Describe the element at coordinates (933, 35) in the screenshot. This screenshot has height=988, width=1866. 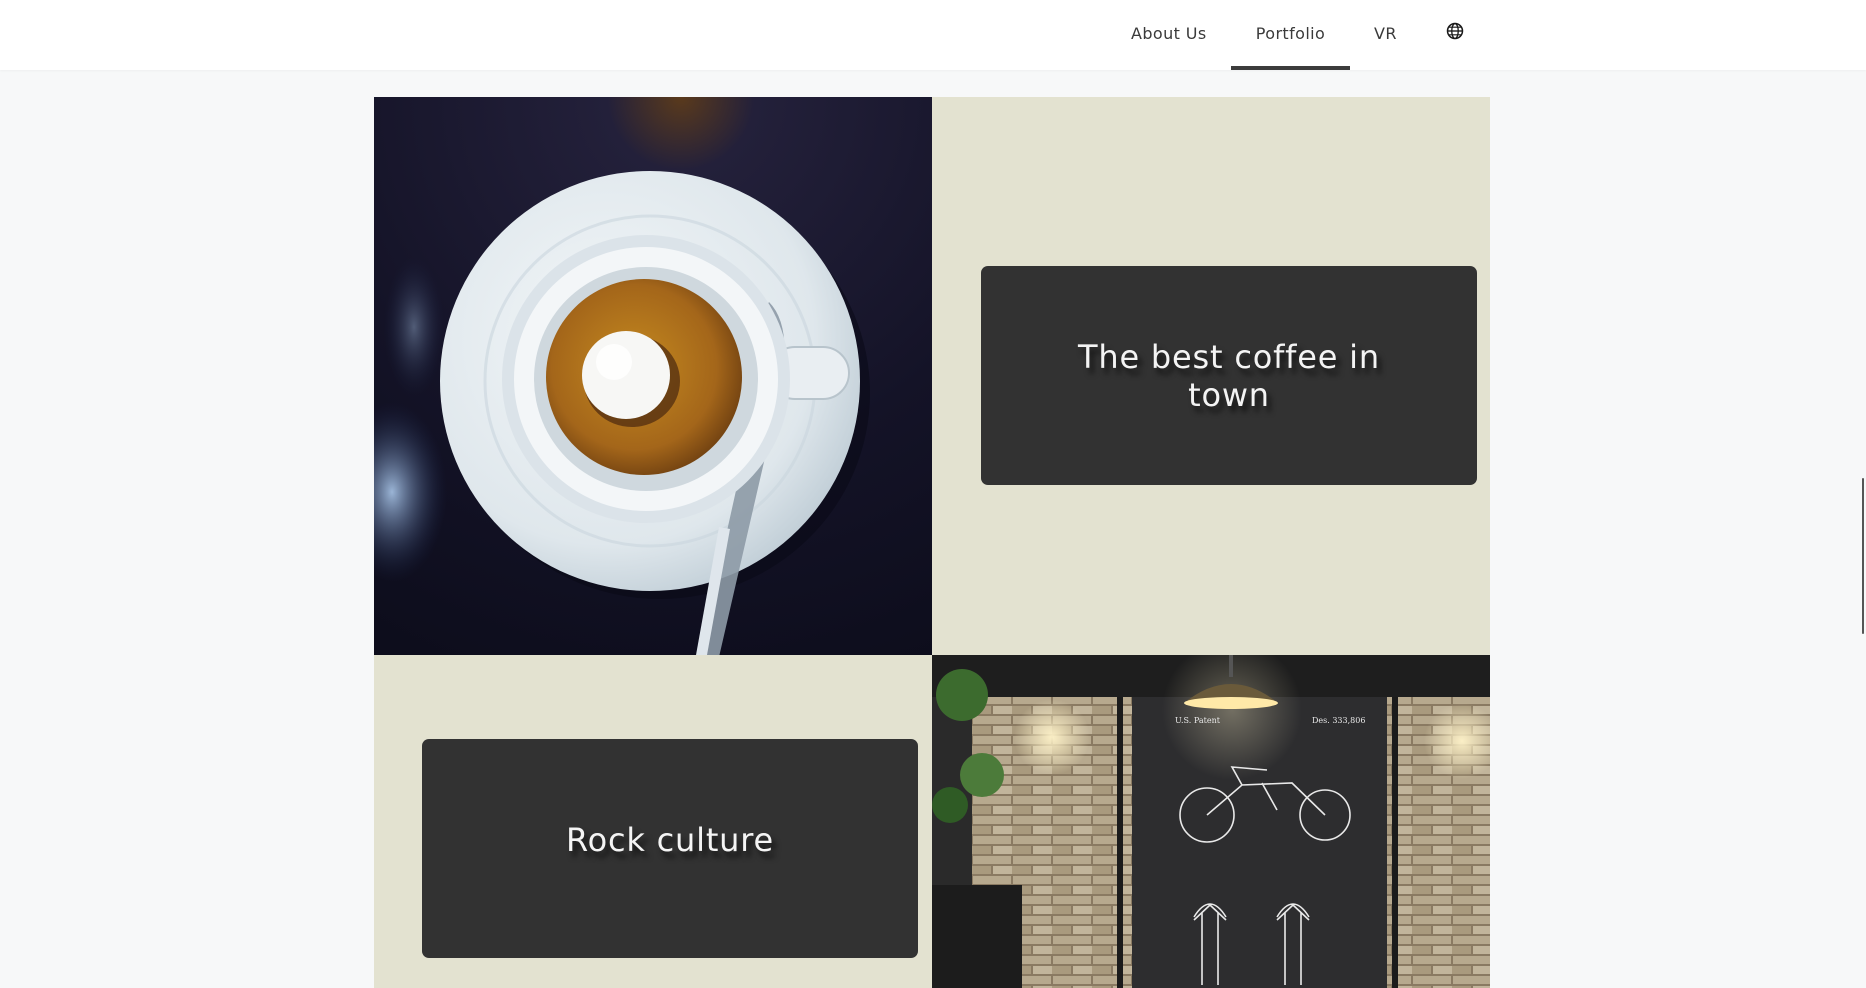
I see `top-navigation-bar: About Us Portfolio VR` at that location.